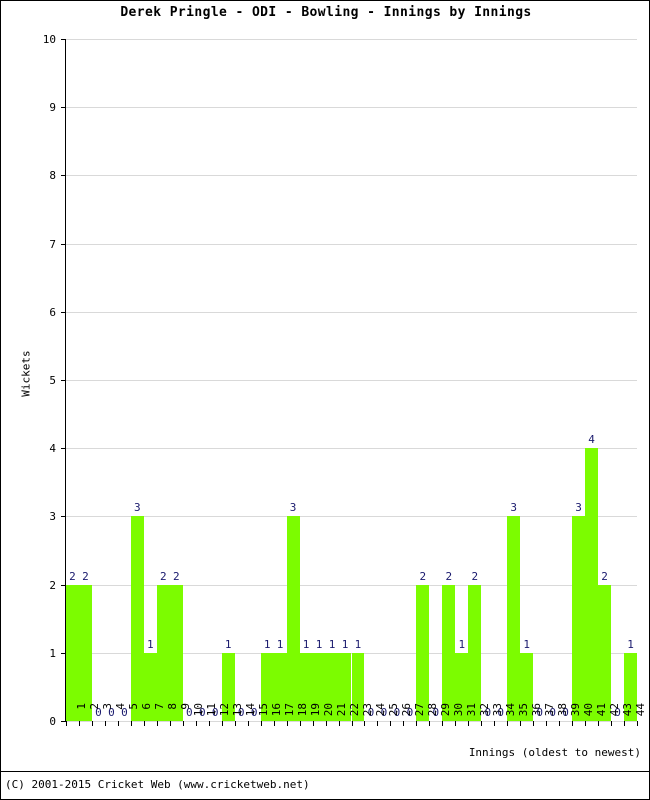 The height and width of the screenshot is (800, 650). What do you see at coordinates (108, 706) in the screenshot?
I see `x-tick-label: 3` at bounding box center [108, 706].